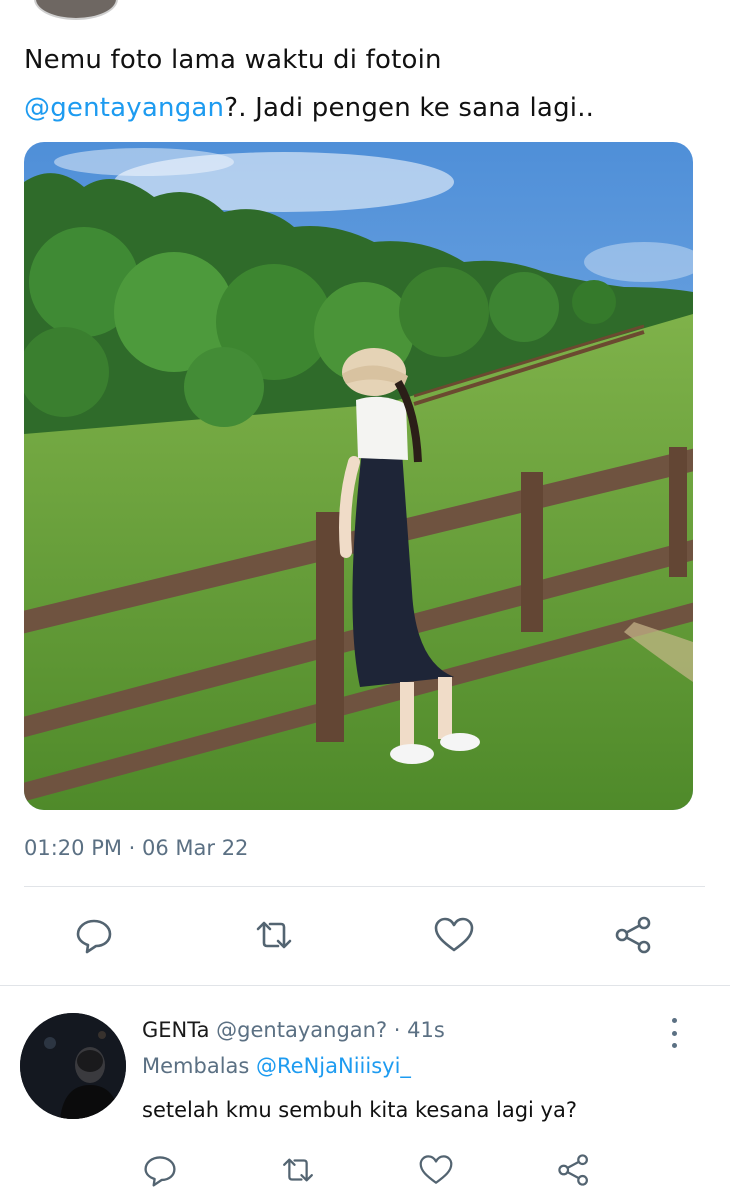 This screenshot has width=730, height=1200. Describe the element at coordinates (333, 1066) in the screenshot. I see `replying-to-mention: @ReNjaNiiisyi_` at that location.